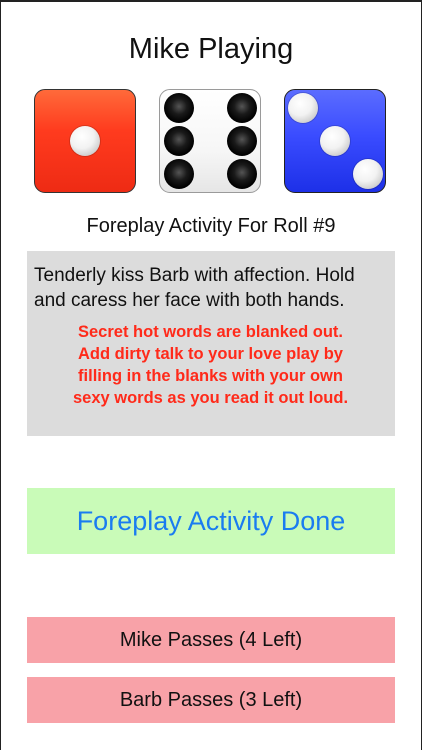 This screenshot has width=422, height=750. I want to click on top-border, so click(211, 1).